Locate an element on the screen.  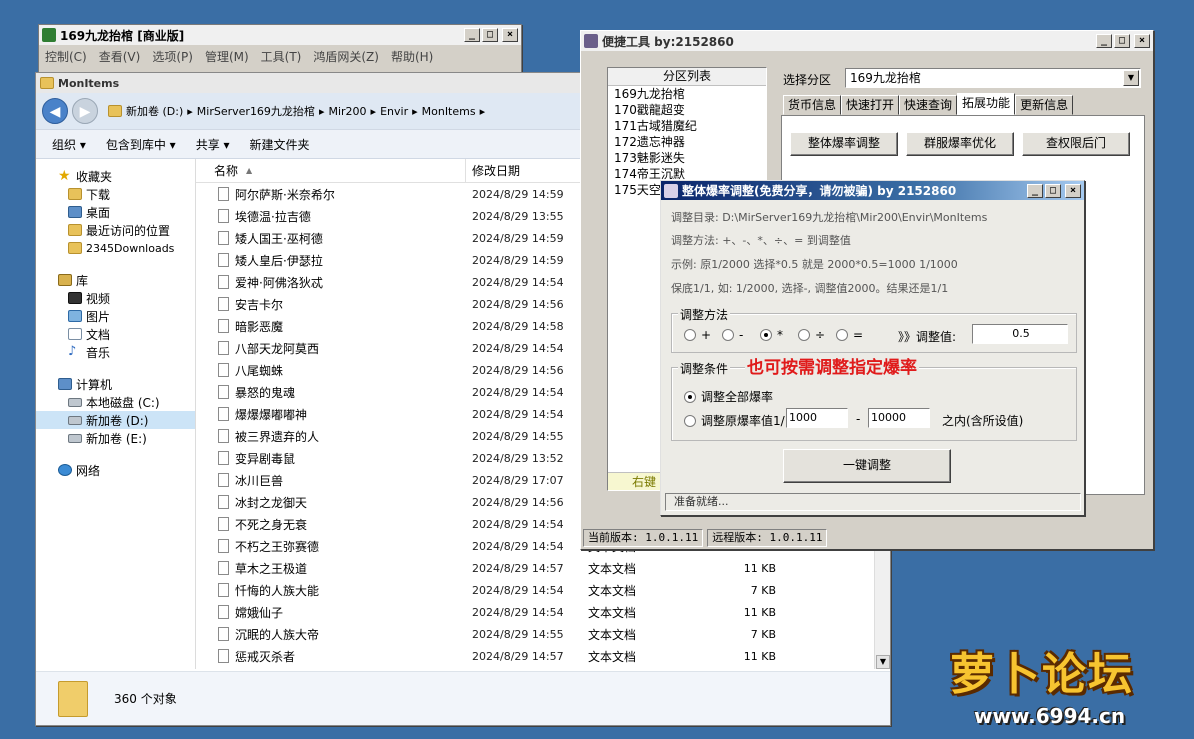
nav-network: 网络 is located at coordinates (115, 470).